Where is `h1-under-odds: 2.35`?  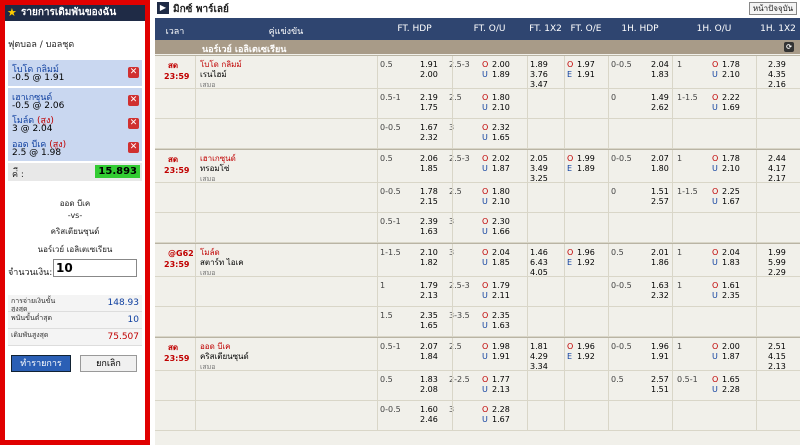
h1-under-odds: 2.35 is located at coordinates (731, 296).